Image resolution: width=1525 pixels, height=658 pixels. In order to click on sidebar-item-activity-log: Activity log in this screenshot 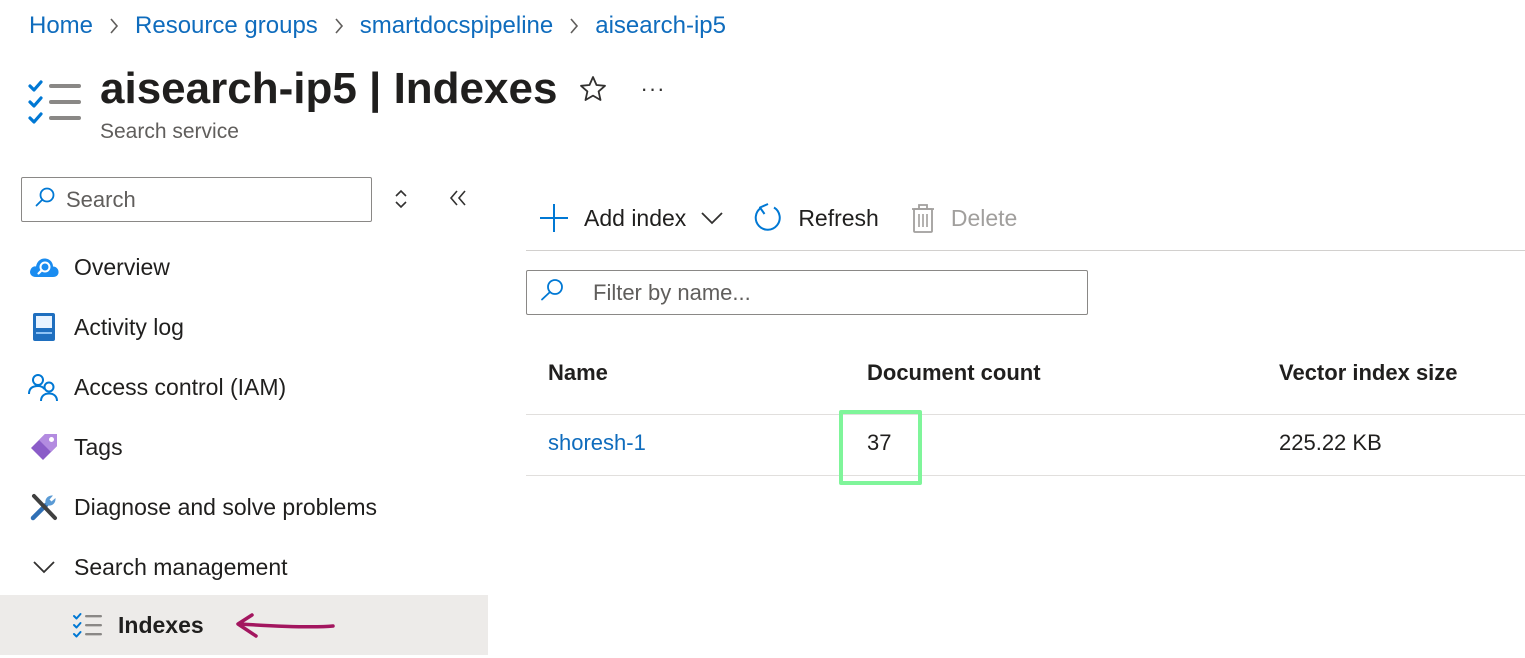, I will do `click(244, 327)`.